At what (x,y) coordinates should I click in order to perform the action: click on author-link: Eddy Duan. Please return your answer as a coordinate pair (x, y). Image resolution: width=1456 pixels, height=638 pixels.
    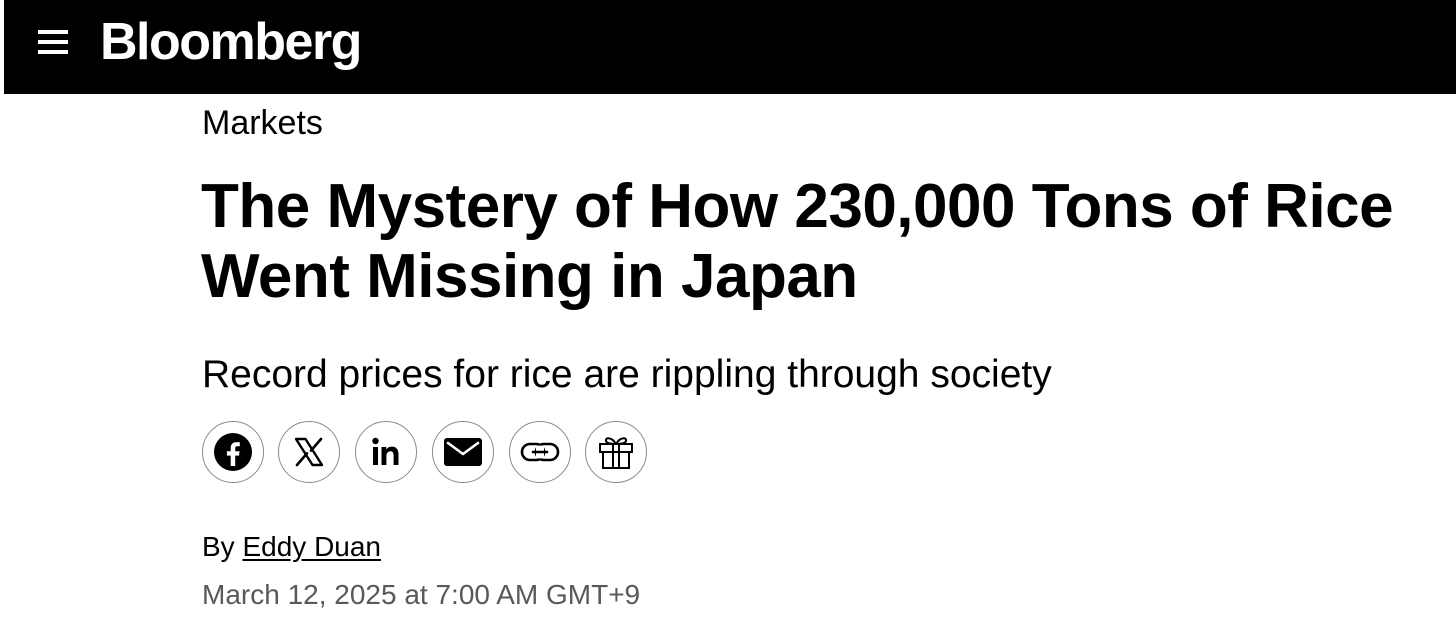
    Looking at the image, I should click on (311, 546).